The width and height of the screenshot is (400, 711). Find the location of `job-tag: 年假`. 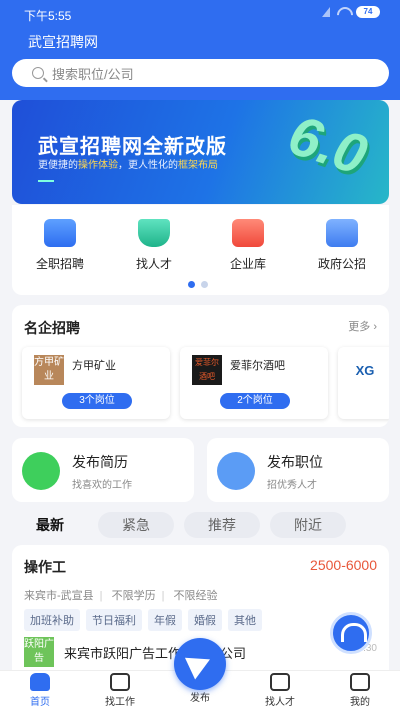

job-tag: 年假 is located at coordinates (165, 620).